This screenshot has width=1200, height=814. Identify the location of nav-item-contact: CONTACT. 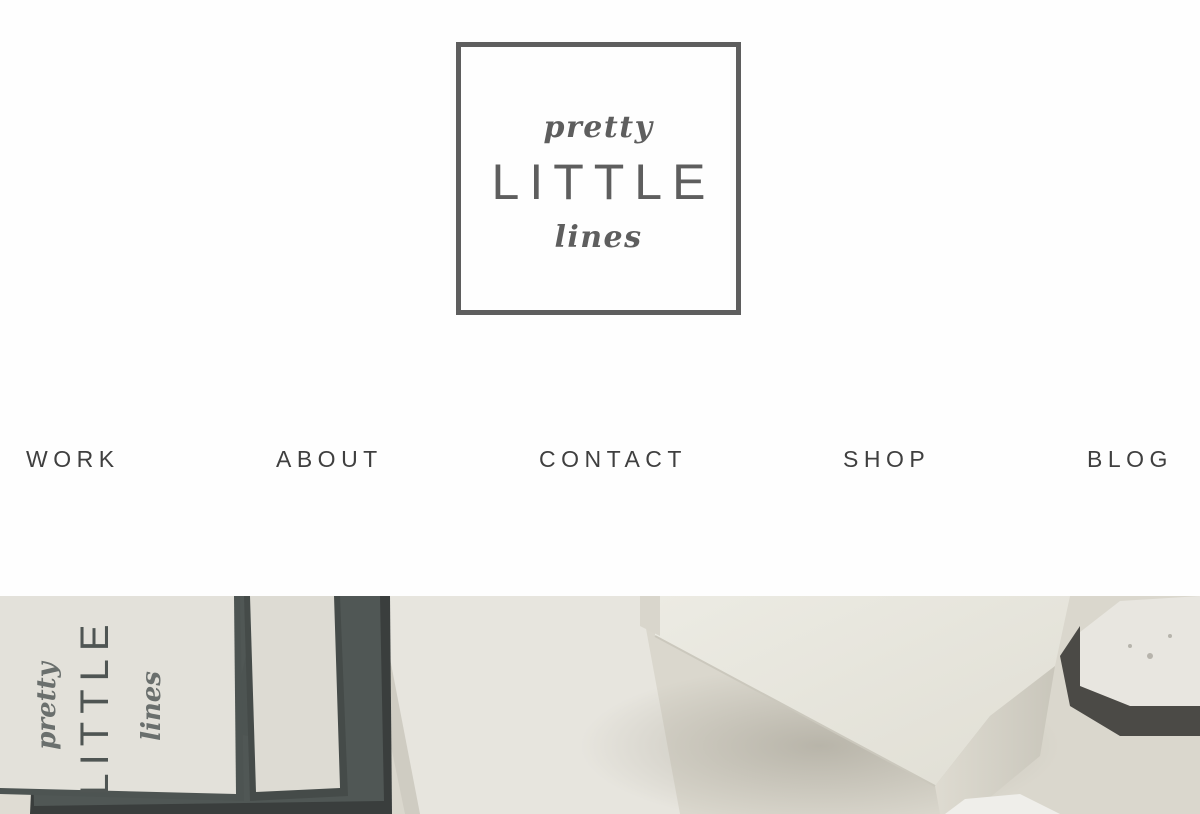
(613, 459).